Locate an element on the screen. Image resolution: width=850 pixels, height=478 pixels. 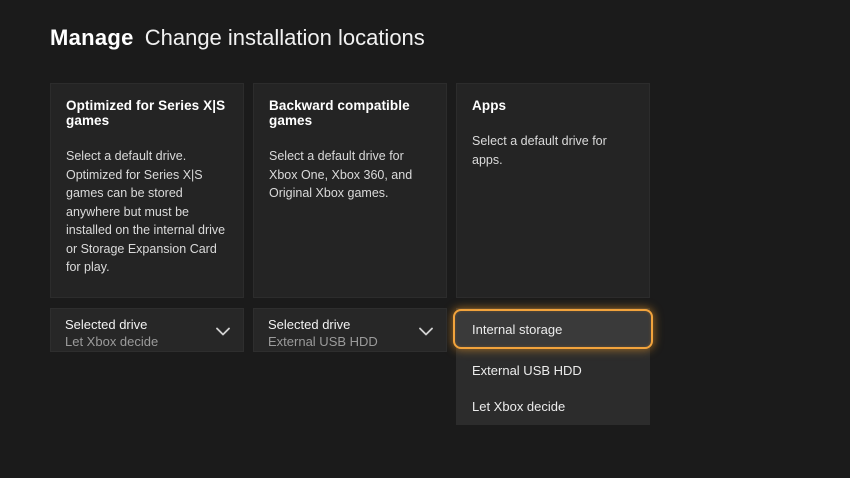
option-internal-storage: Internal storage is located at coordinates (553, 329).